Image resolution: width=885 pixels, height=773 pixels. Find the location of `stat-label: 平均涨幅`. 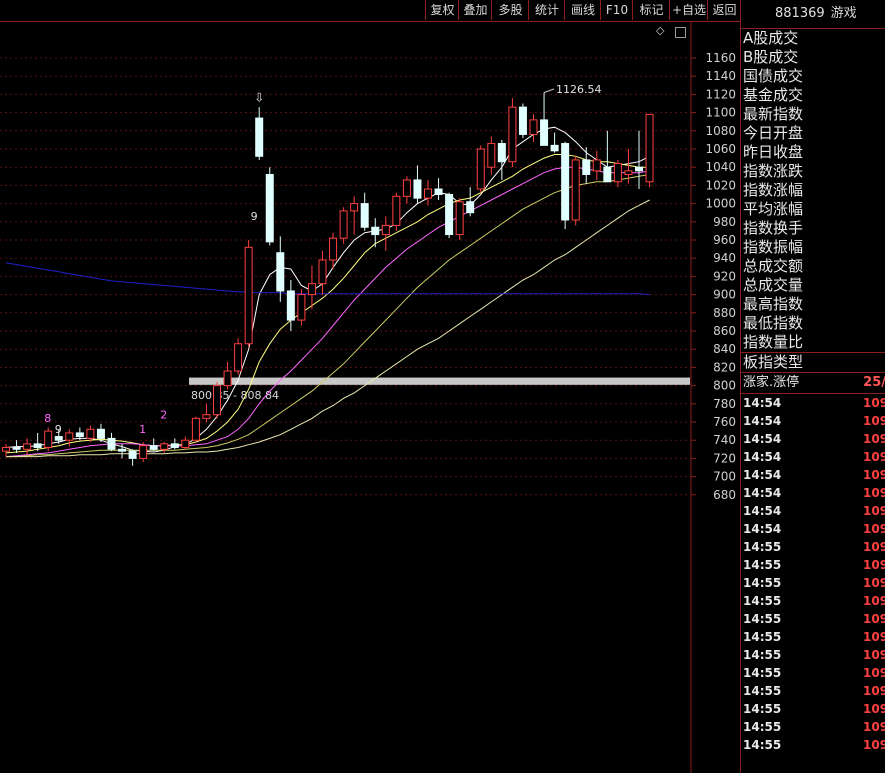

stat-label: 平均涨幅 is located at coordinates (773, 209).